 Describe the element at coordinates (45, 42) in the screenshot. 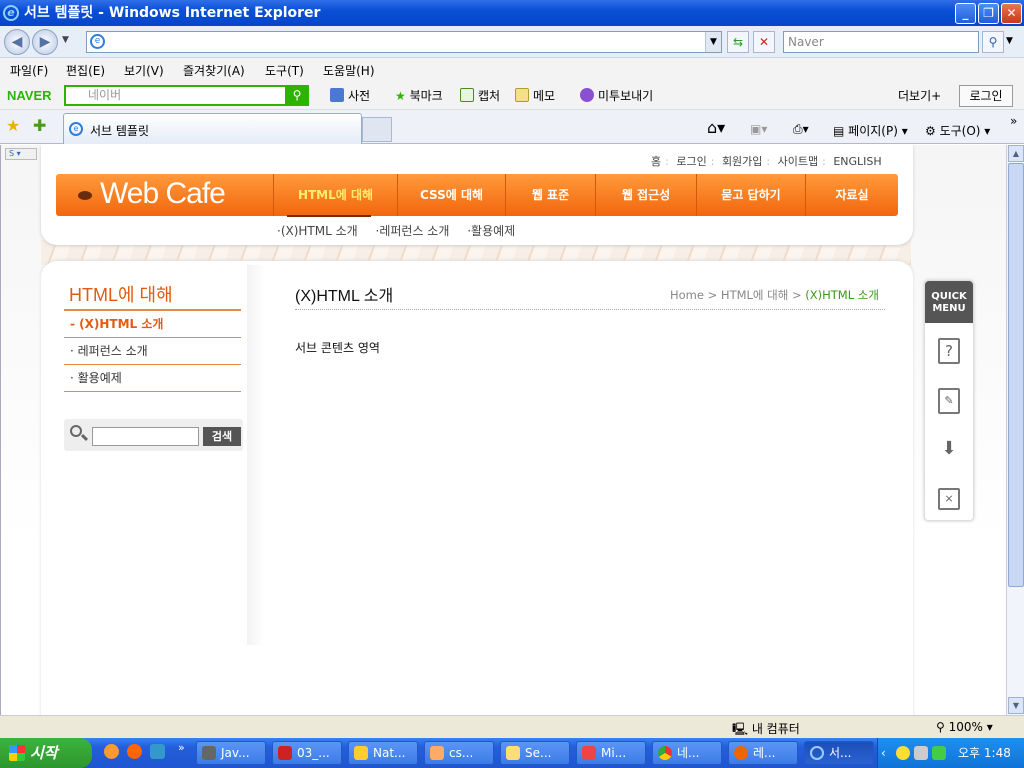

I see `forward-button: ▶` at that location.